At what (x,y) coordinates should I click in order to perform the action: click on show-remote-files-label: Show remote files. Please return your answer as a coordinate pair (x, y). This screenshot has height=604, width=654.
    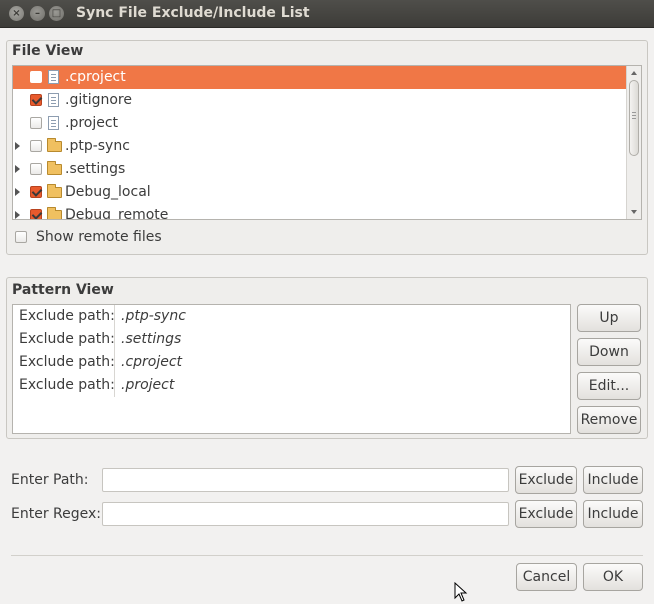
    Looking at the image, I should click on (99, 237).